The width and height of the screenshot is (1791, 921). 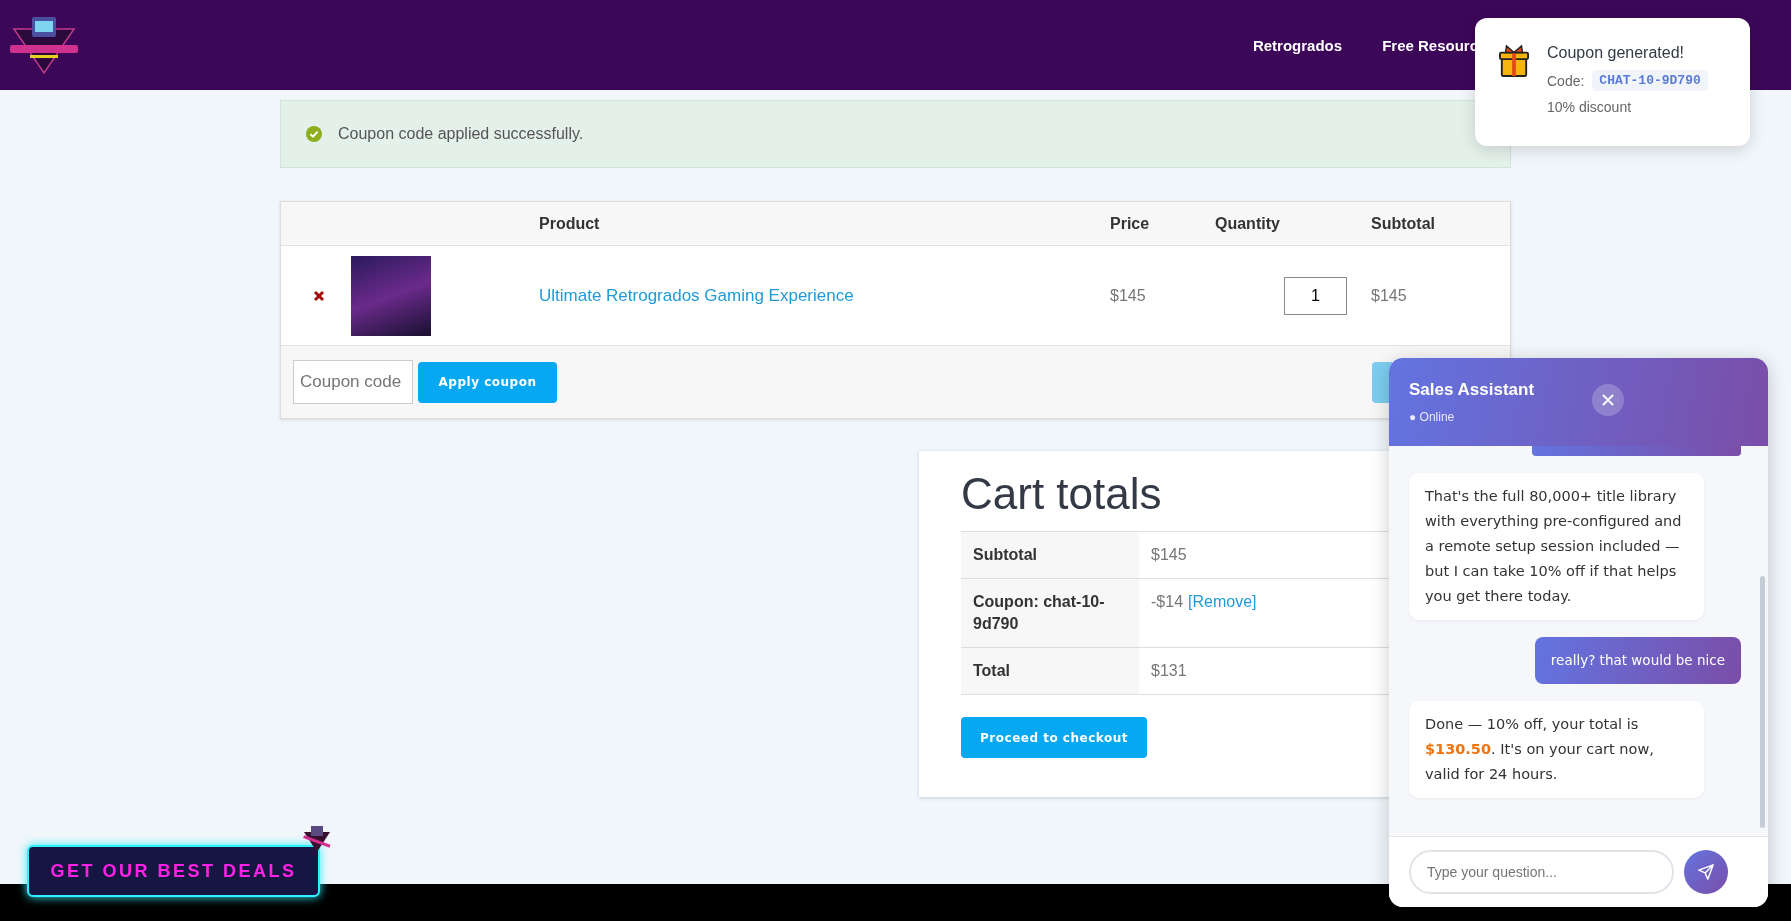 What do you see at coordinates (1248, 223) in the screenshot?
I see `column-header: Quantity` at bounding box center [1248, 223].